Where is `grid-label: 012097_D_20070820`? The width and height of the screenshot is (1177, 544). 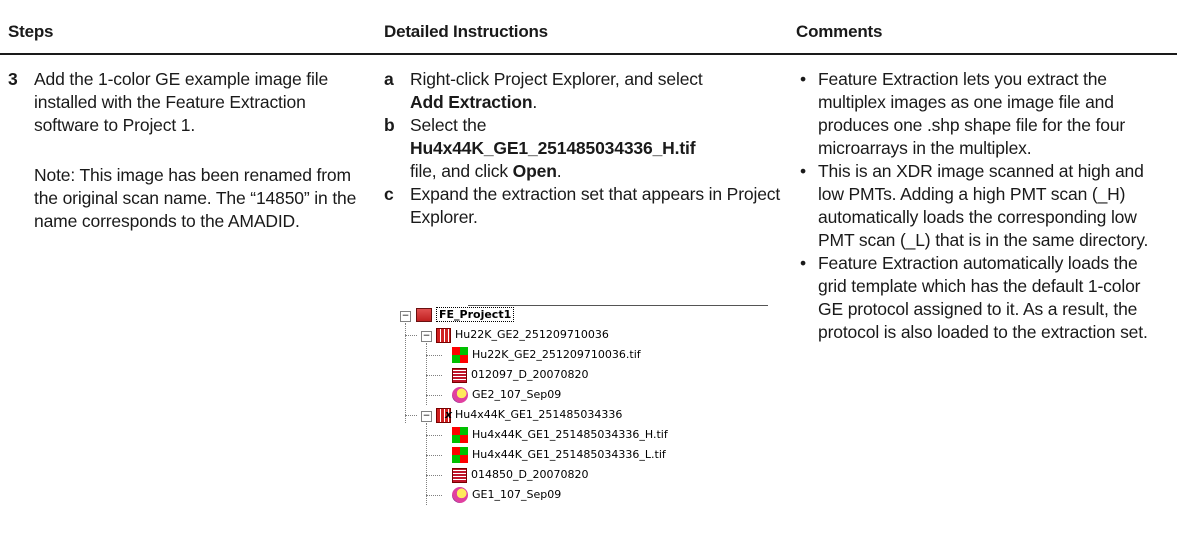
grid-label: 012097_D_20070820 is located at coordinates (530, 374).